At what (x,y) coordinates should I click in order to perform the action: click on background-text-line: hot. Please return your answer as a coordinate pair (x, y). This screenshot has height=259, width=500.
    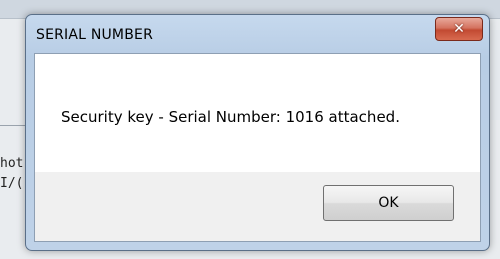
    Looking at the image, I should click on (12, 163).